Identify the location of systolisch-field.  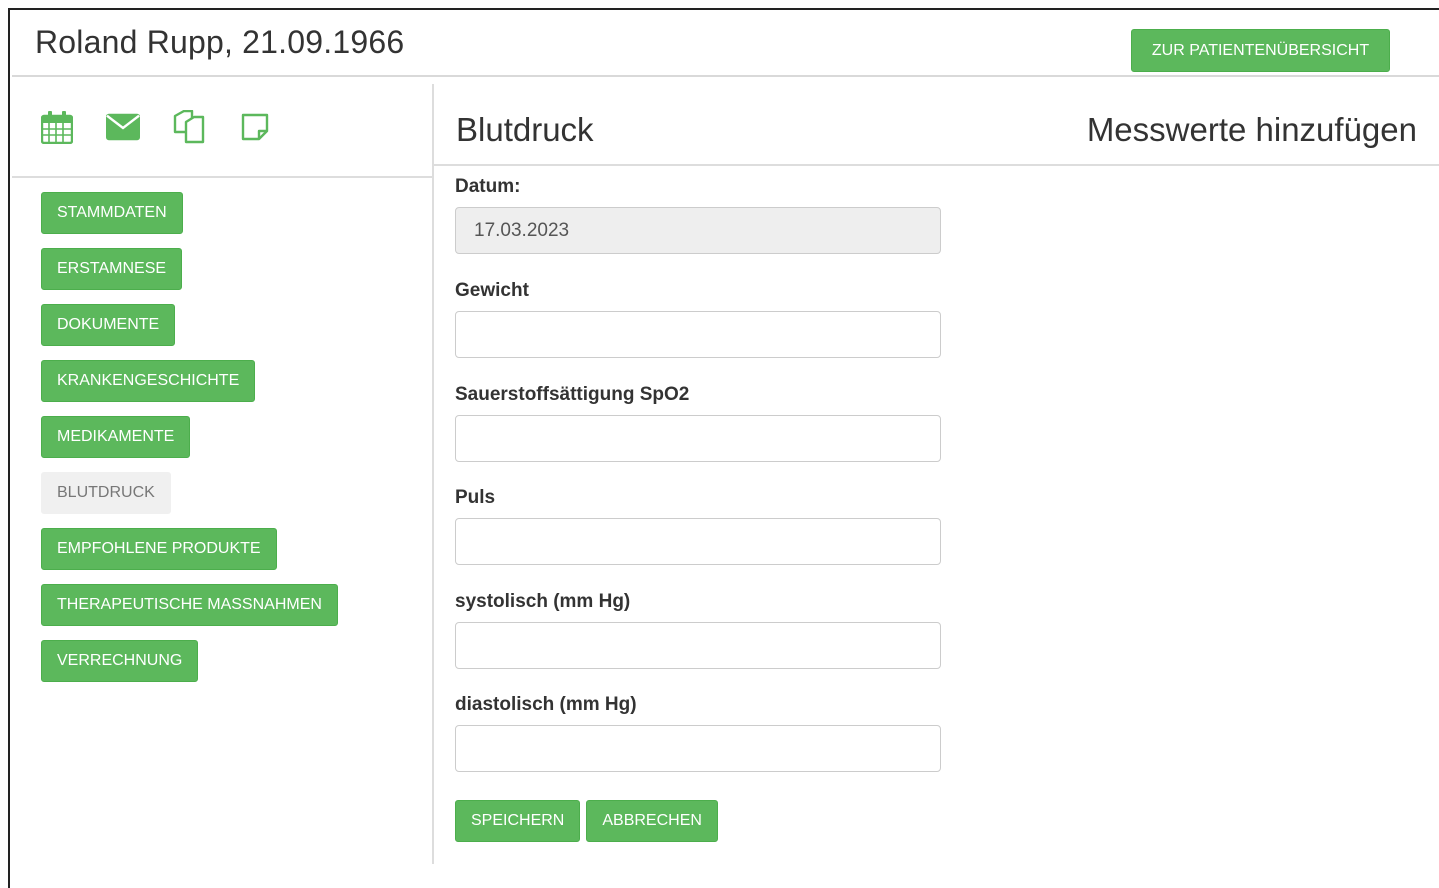
(698, 645).